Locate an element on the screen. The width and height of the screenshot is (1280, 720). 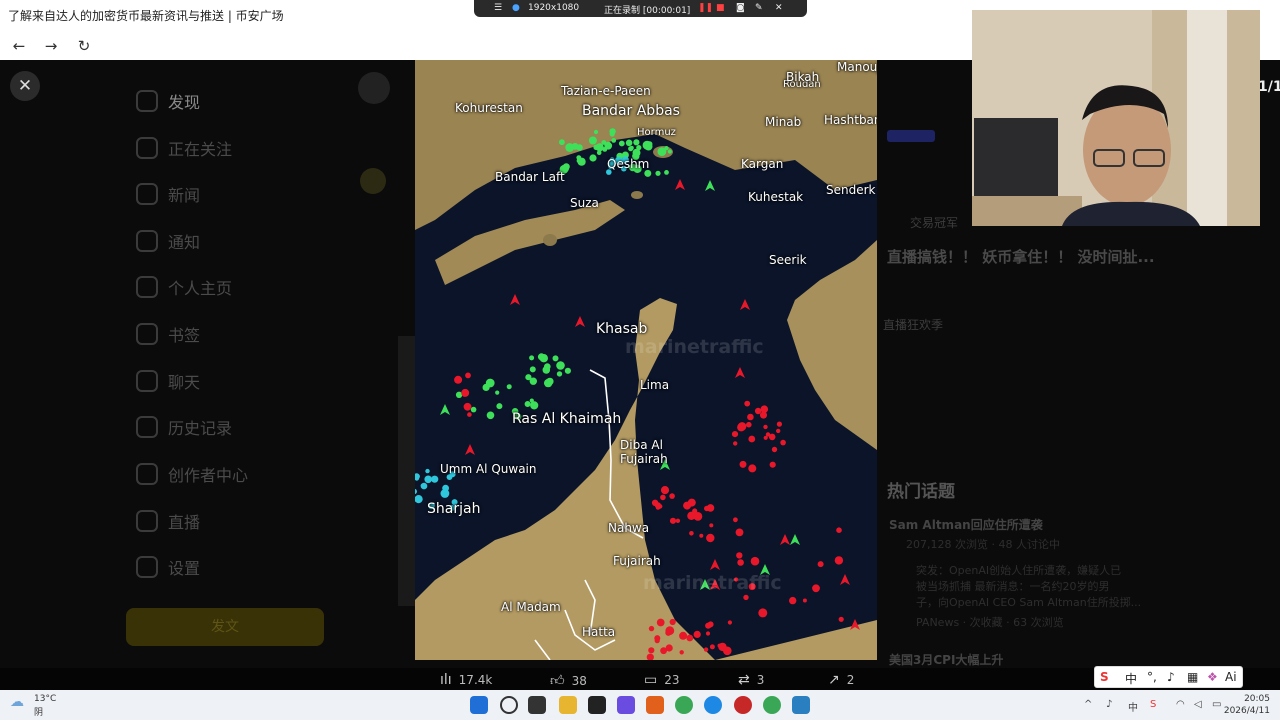
like-button: 👍︎ 38 is located at coordinates (568, 680).